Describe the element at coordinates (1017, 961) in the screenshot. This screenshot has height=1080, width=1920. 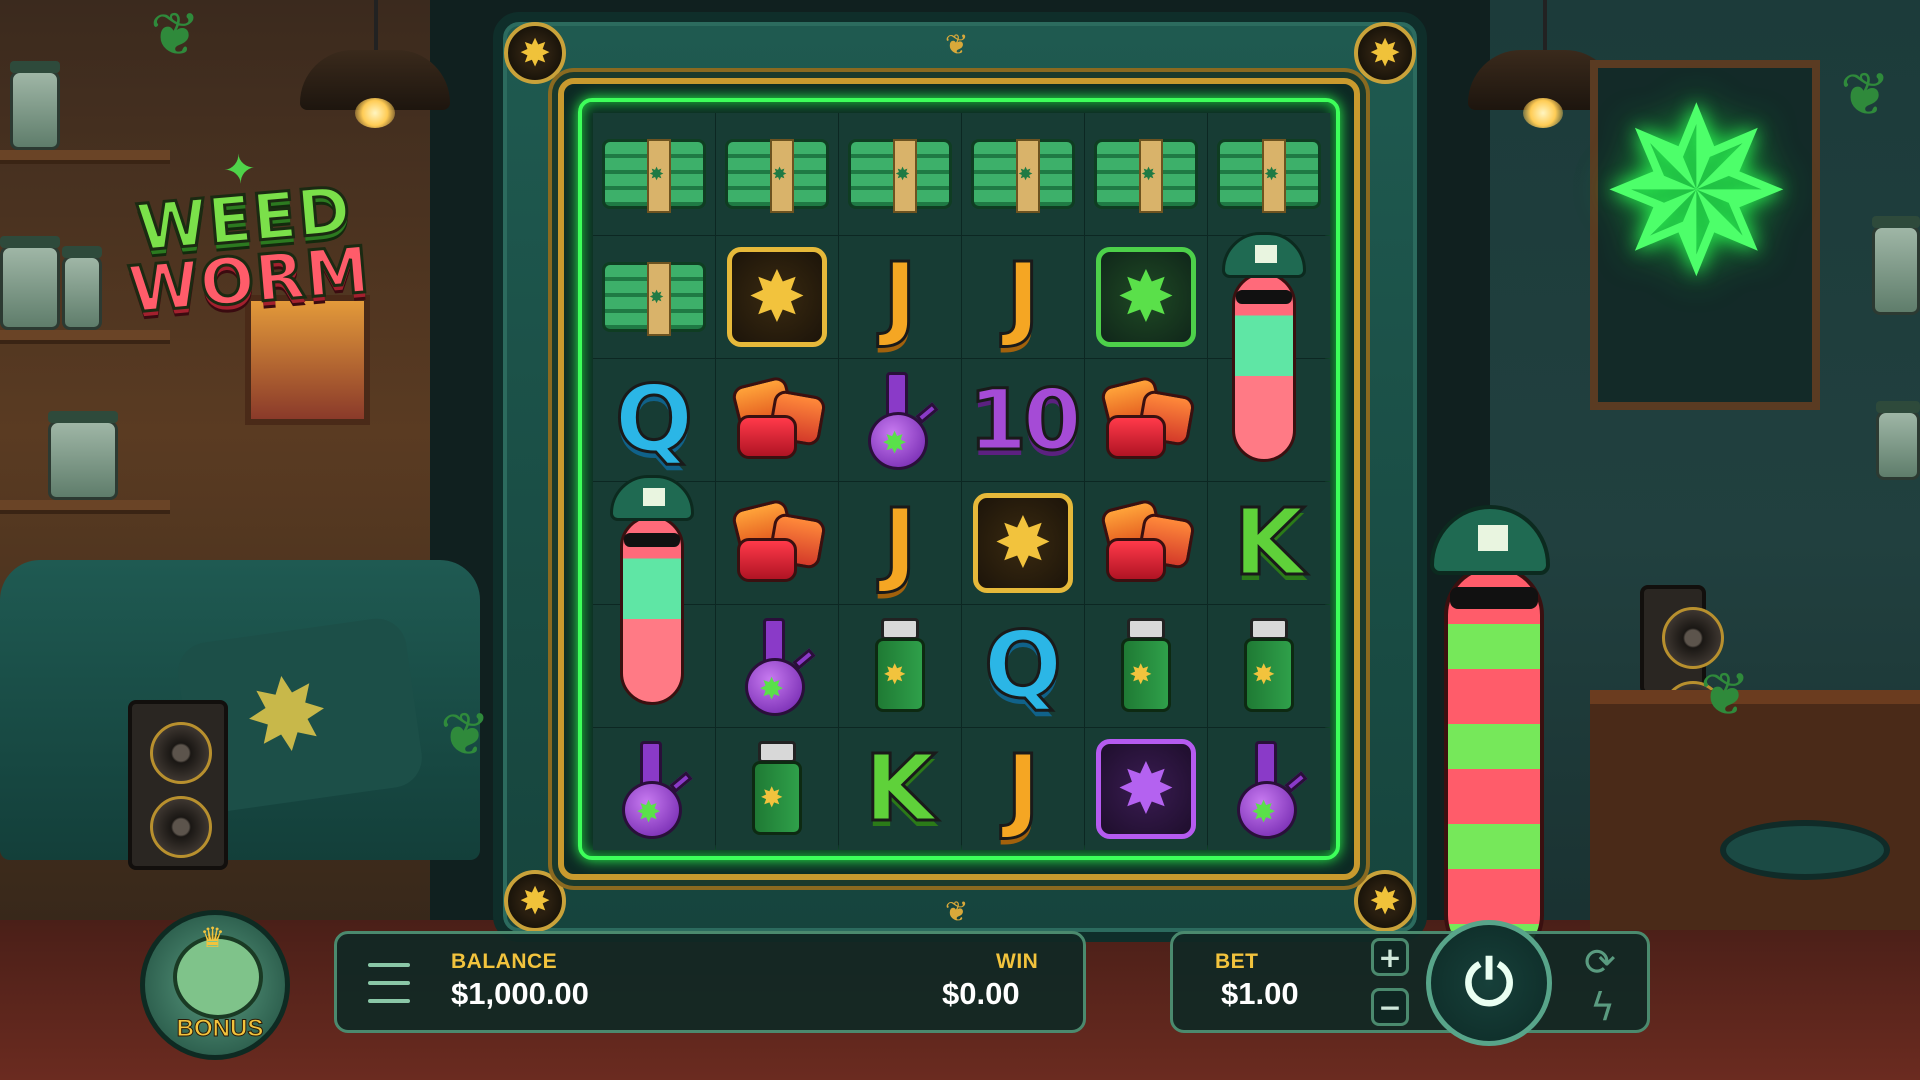
I see `win-label: WIN` at that location.